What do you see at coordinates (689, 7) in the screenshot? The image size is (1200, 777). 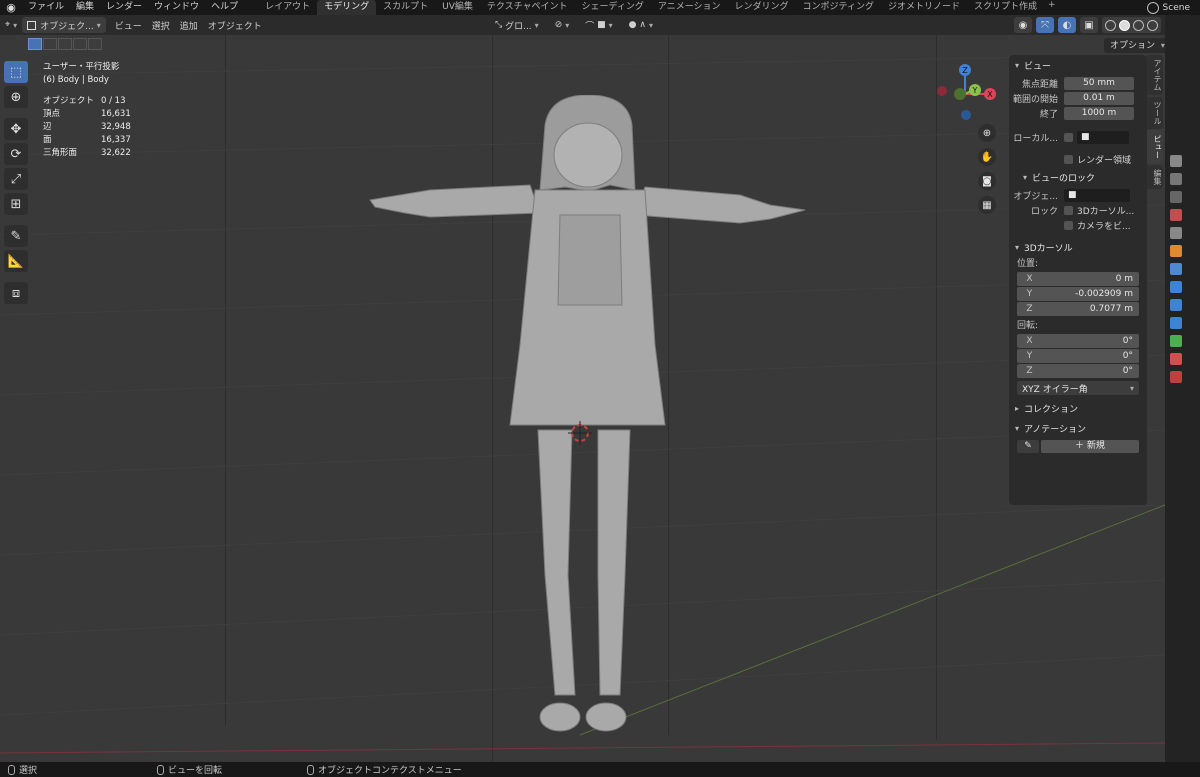 I see `tab-animation: アニメーション` at bounding box center [689, 7].